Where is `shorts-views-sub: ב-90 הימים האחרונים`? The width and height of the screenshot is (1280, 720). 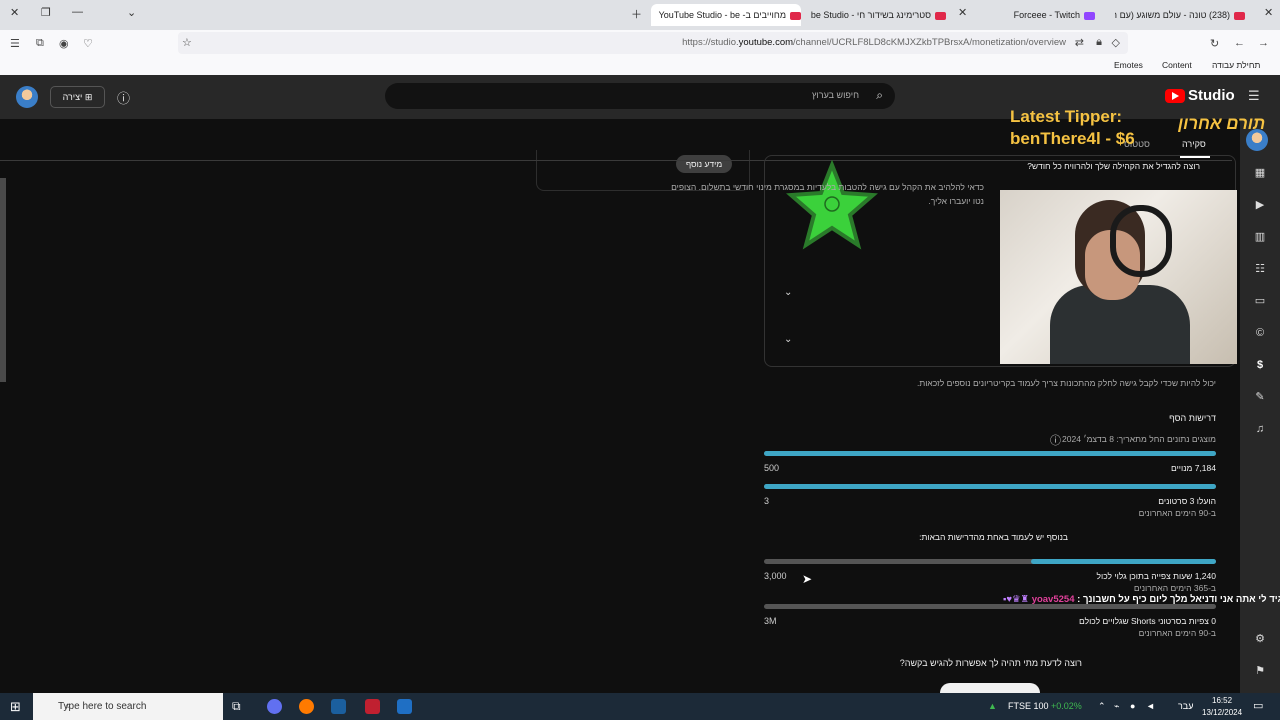 shorts-views-sub: ב-90 הימים האחרונים is located at coordinates (1177, 633).